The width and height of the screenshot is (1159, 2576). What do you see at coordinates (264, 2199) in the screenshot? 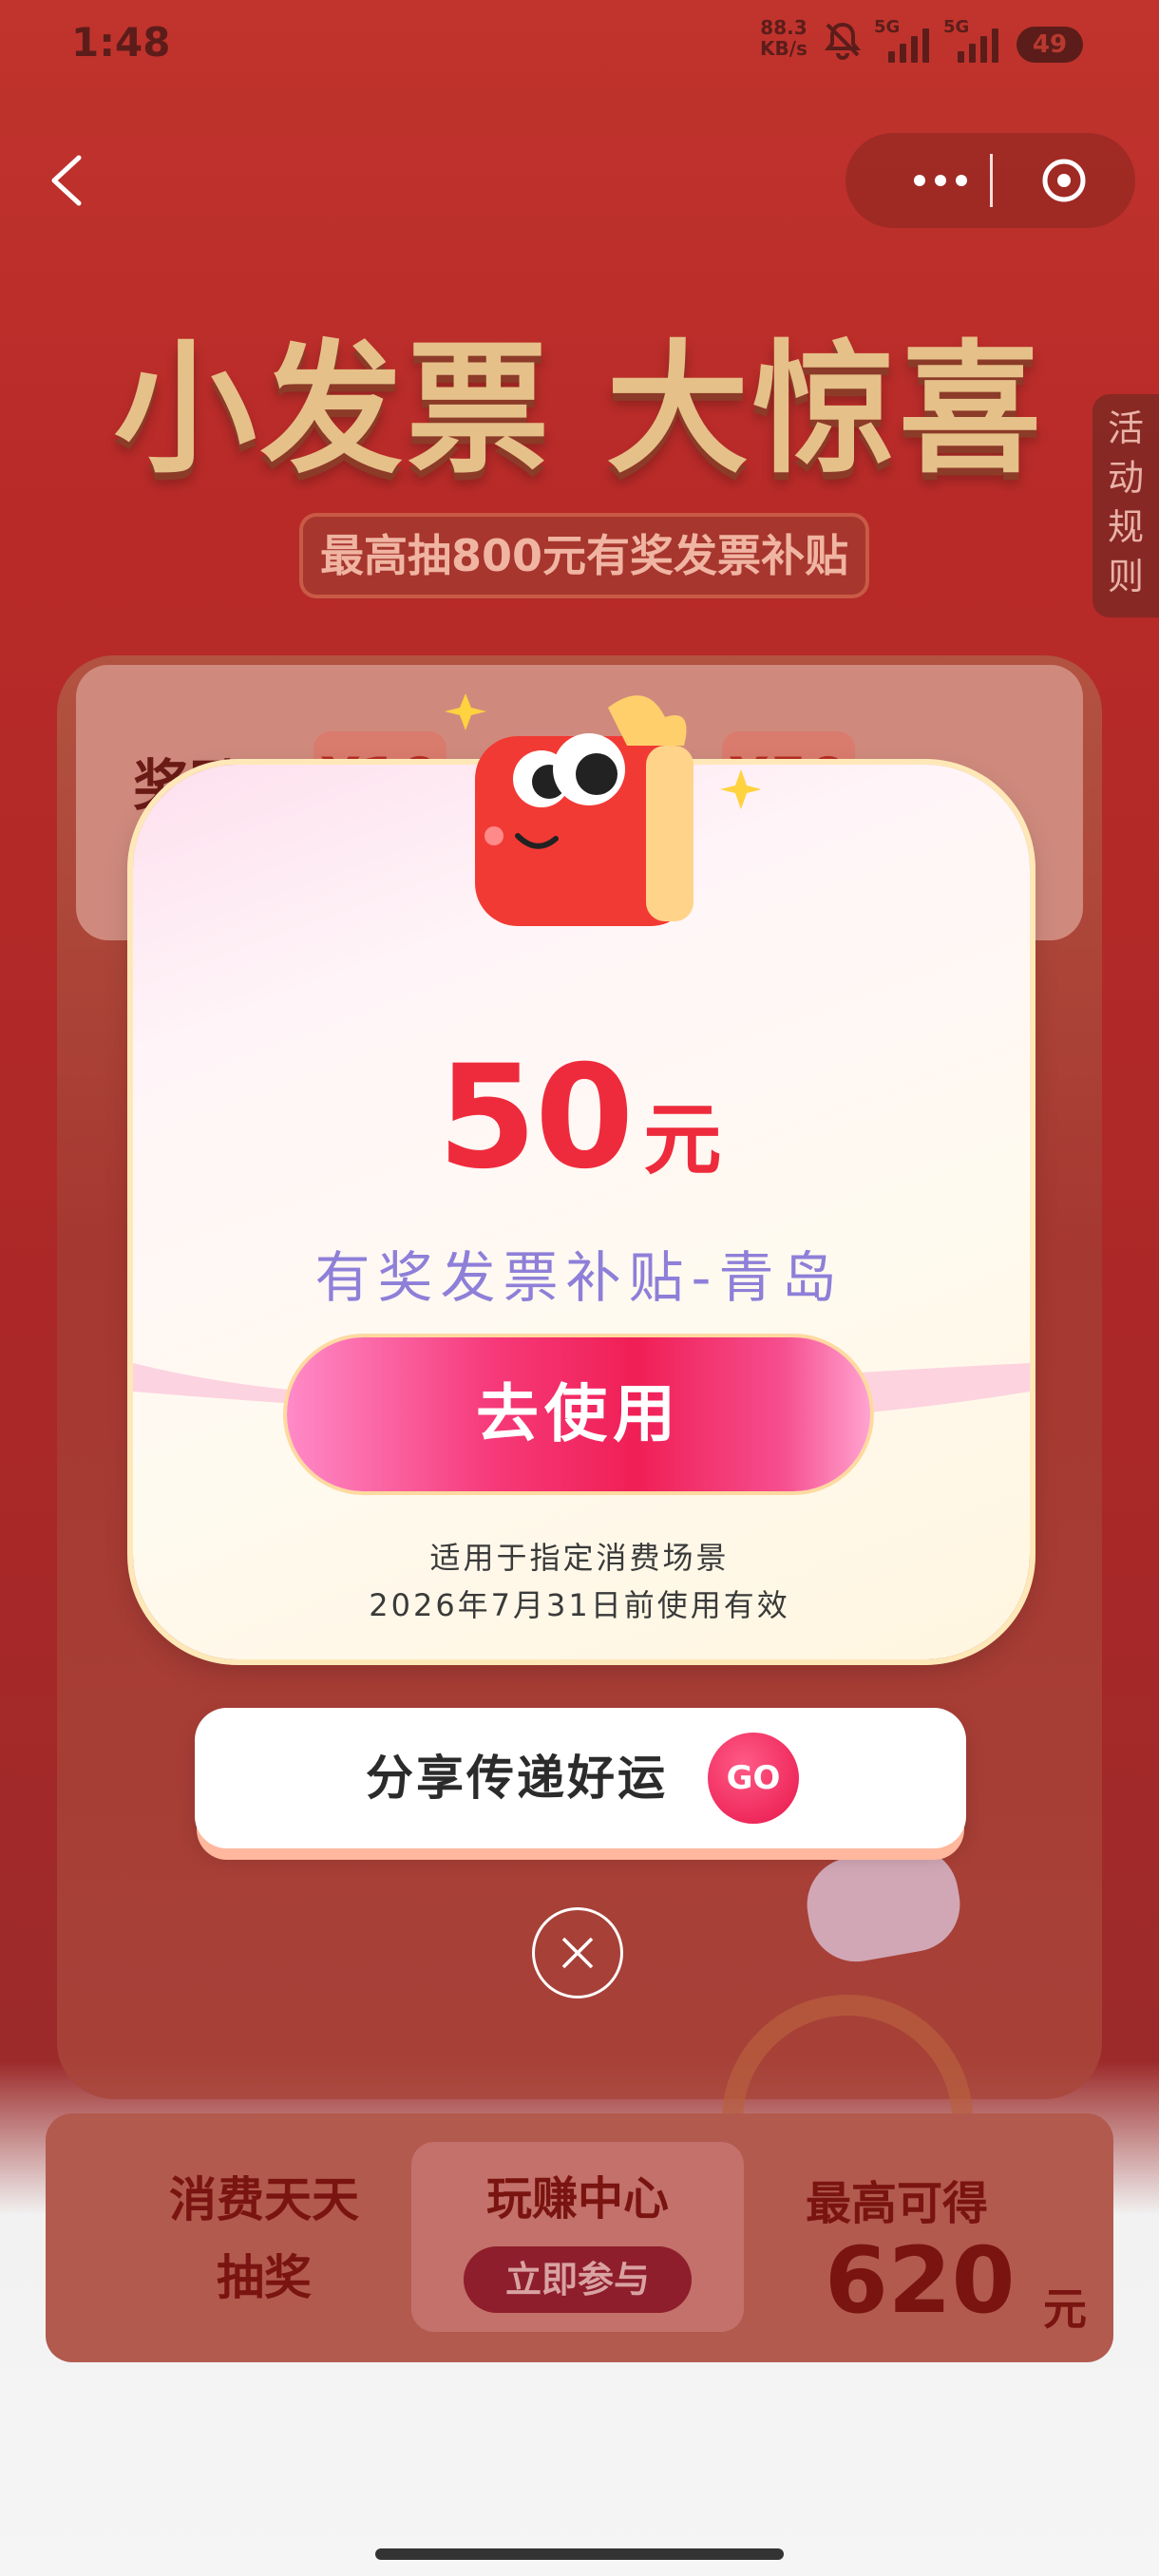
I see `daily-lottery-line1: 消费天天` at bounding box center [264, 2199].